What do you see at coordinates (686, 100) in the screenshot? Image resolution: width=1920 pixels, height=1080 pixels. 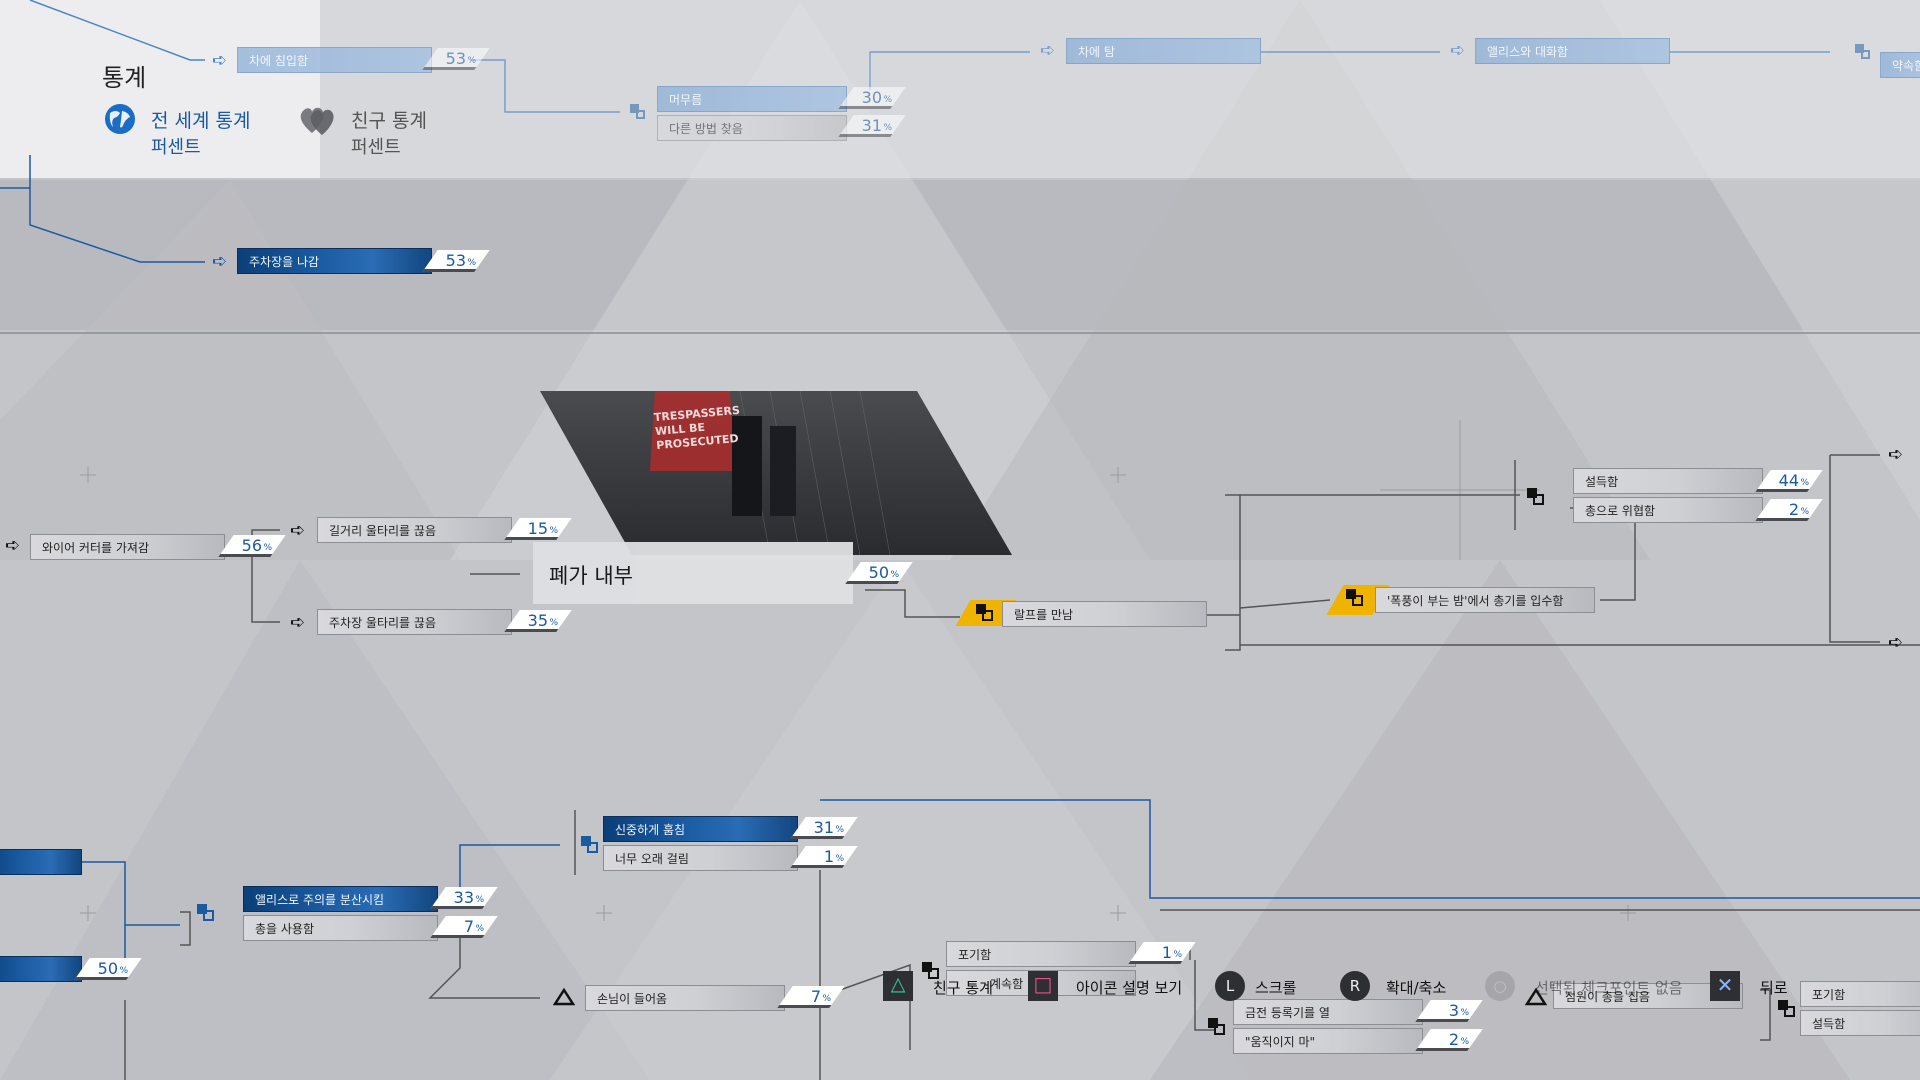 I see `node-label: 머무름` at bounding box center [686, 100].